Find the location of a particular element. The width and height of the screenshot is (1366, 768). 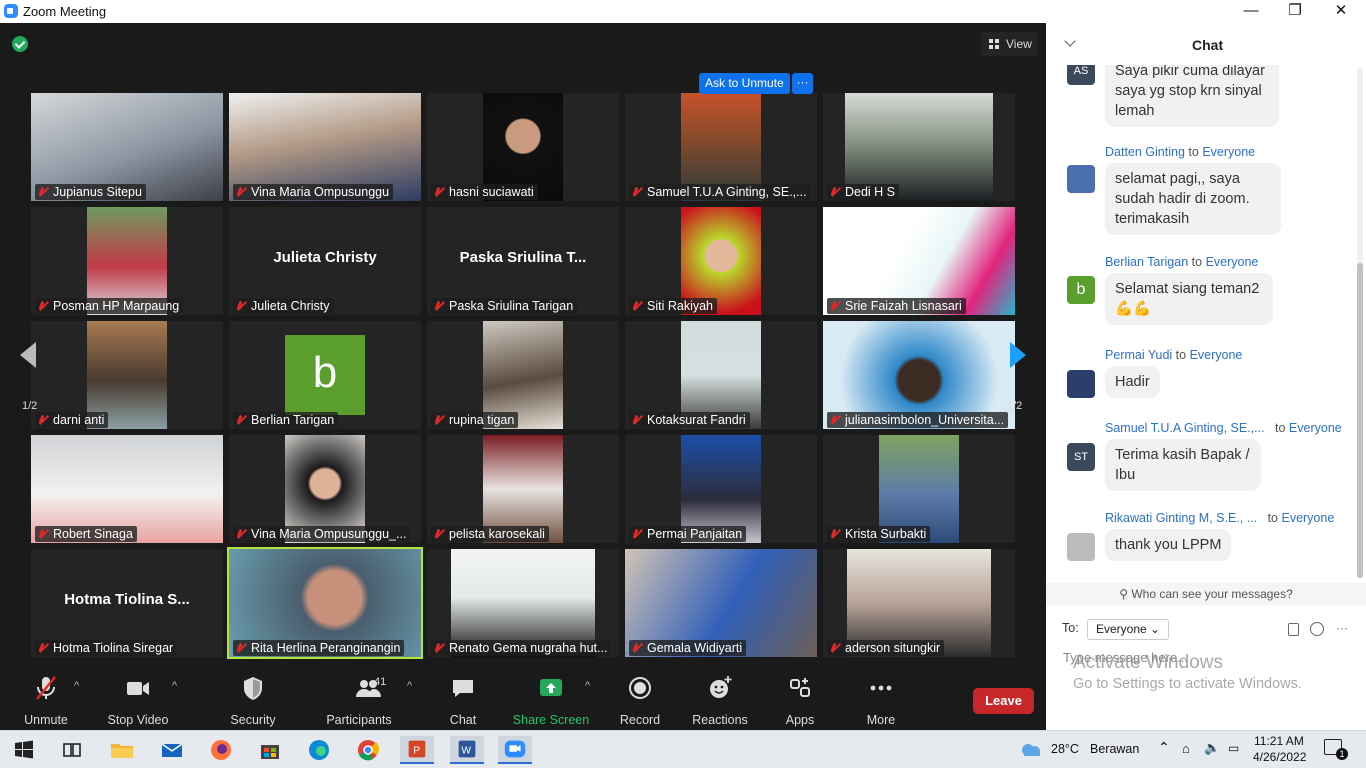

participant-tile: hasni suciawati is located at coordinates (523, 147).